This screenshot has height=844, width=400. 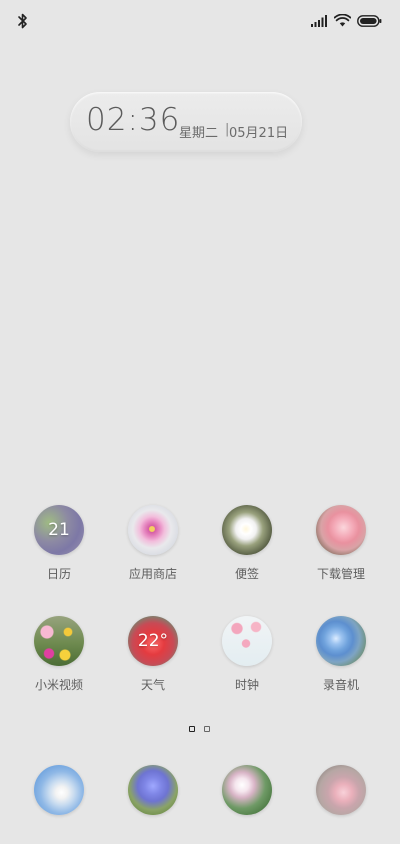 I want to click on app-label: 下载管理, so click(x=340, y=574).